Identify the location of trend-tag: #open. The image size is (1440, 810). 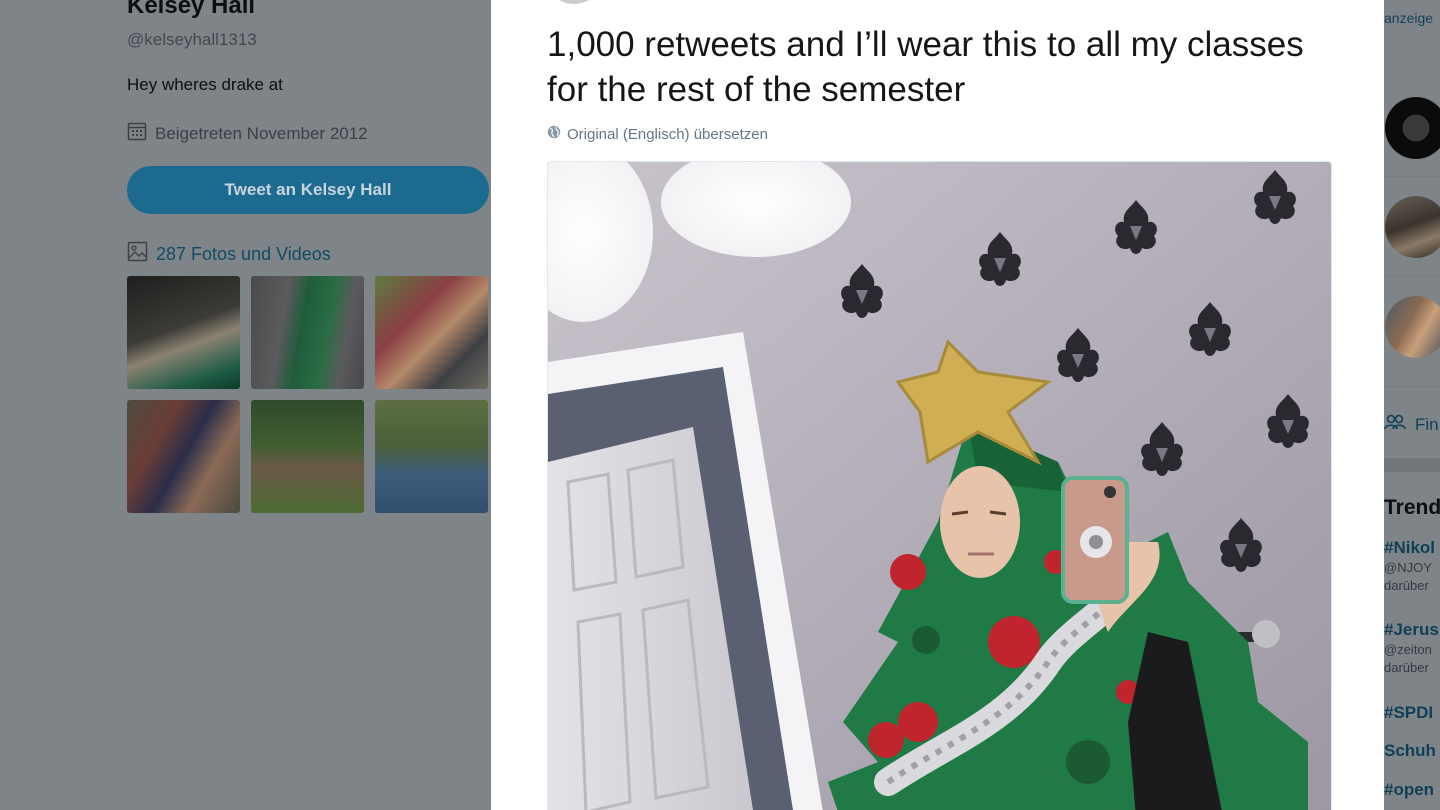
(1409, 789).